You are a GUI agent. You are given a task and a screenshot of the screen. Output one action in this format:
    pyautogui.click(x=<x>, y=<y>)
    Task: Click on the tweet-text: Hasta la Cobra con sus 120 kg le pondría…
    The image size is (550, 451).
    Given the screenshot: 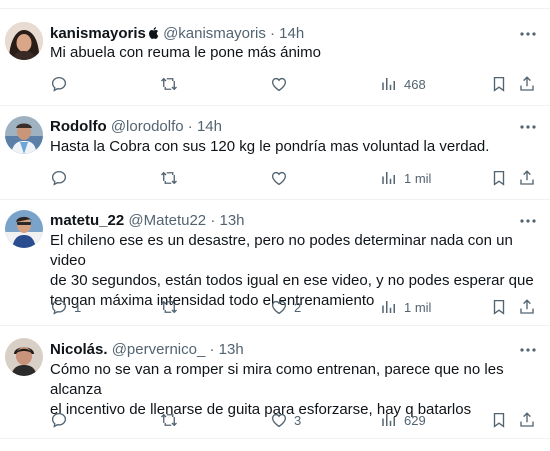 What is the action you would take?
    pyautogui.click(x=294, y=147)
    